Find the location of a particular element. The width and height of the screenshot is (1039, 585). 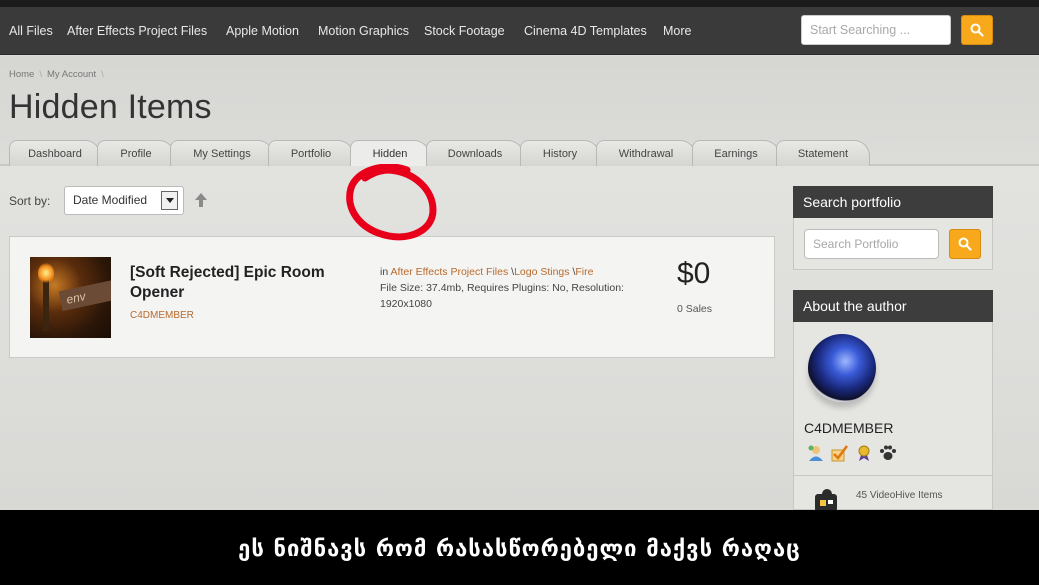

sort-label: Sort by: is located at coordinates (30, 201).